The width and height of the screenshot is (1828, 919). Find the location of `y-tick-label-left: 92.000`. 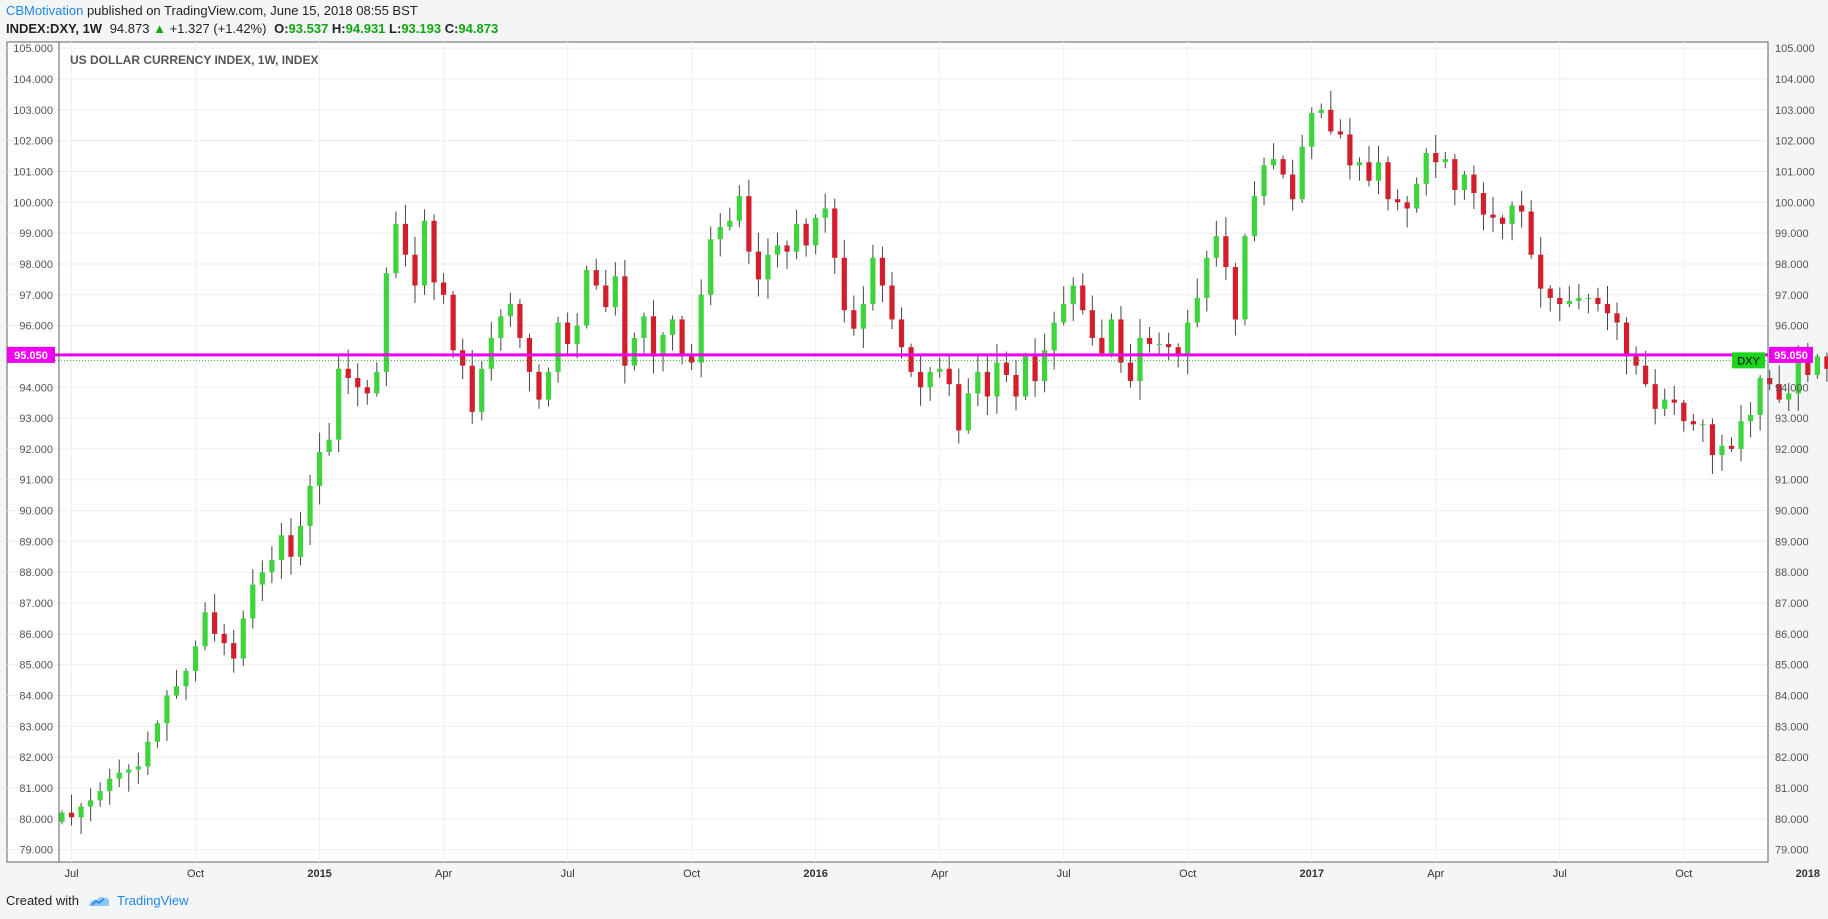

y-tick-label-left: 92.000 is located at coordinates (36, 450).